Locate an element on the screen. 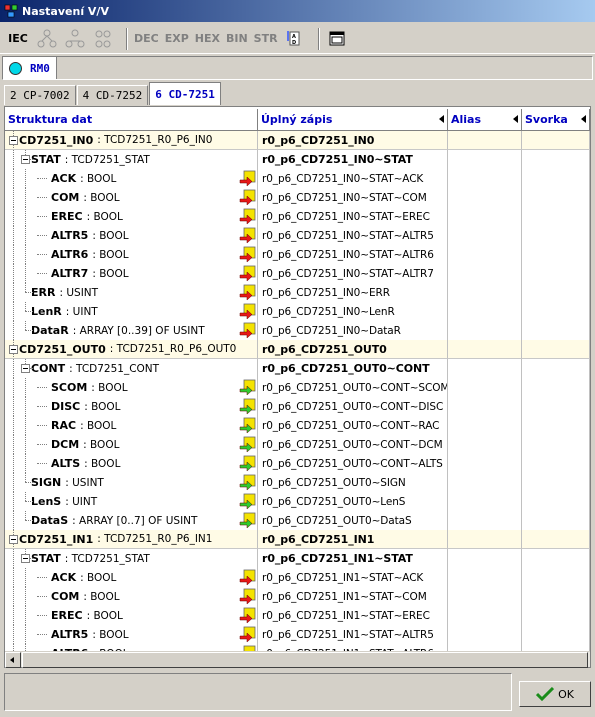 The image size is (595, 717). horizontal-scrollbar is located at coordinates (297, 659).